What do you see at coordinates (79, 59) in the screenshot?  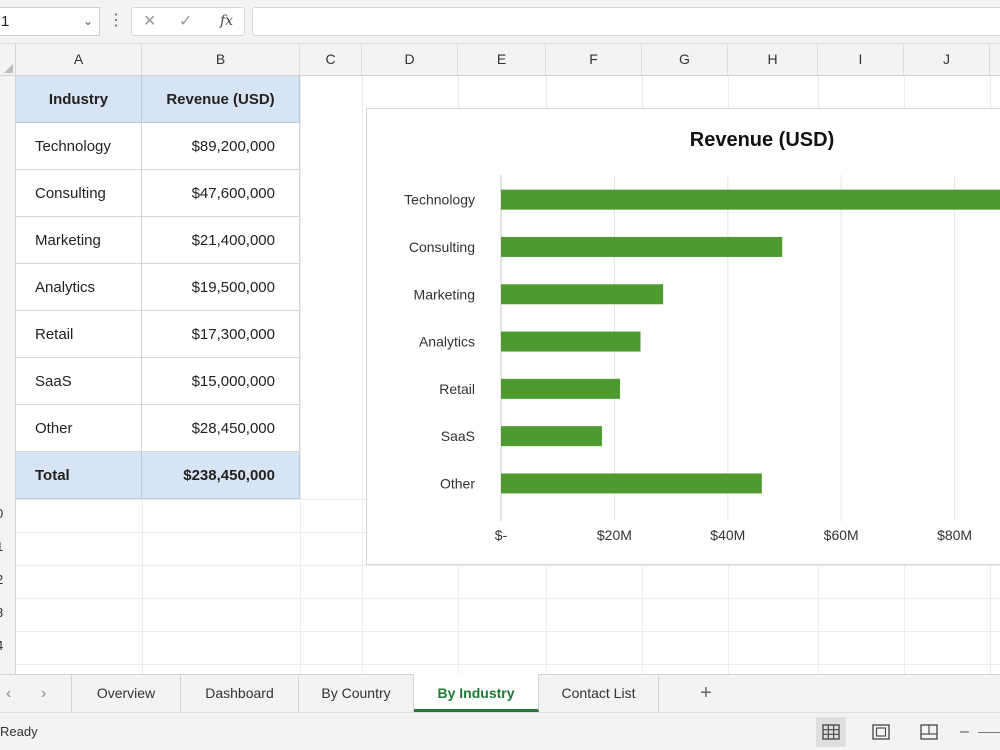 I see `column-header-a: A` at bounding box center [79, 59].